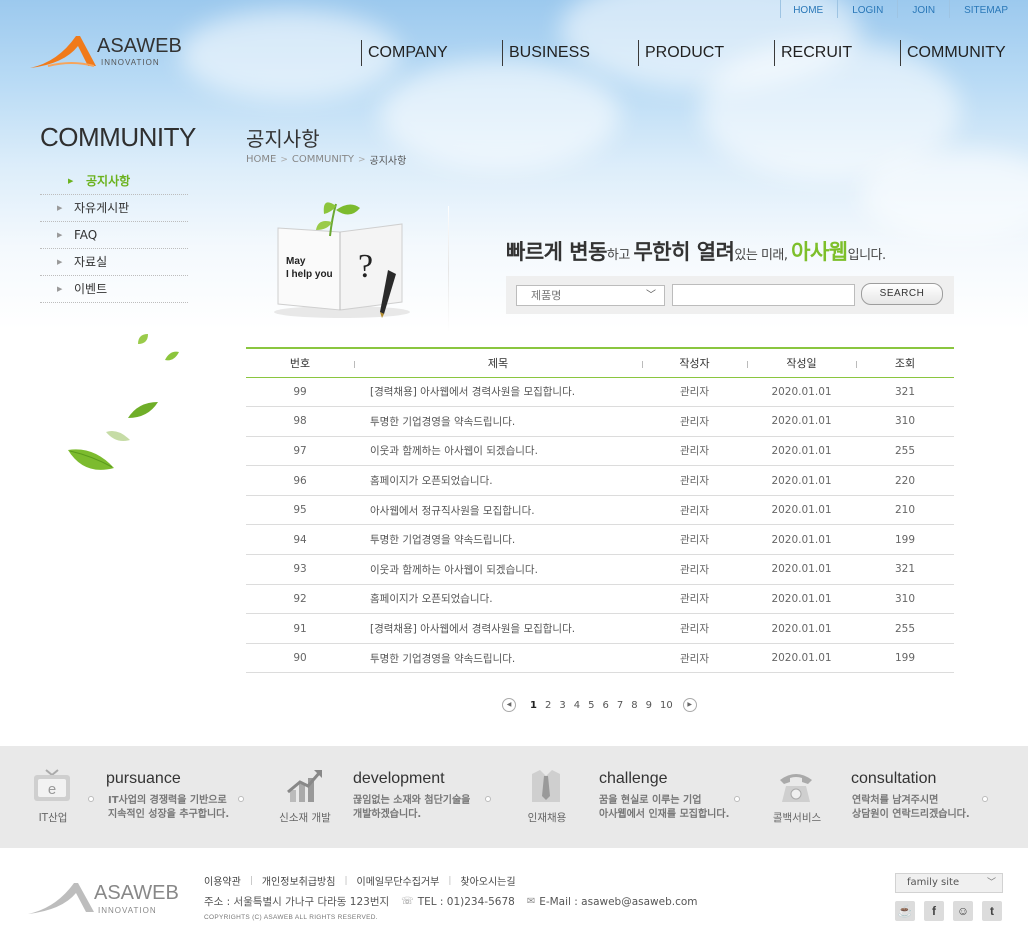 This screenshot has width=1028, height=950. I want to click on tv-e-icon: e, so click(52, 785).